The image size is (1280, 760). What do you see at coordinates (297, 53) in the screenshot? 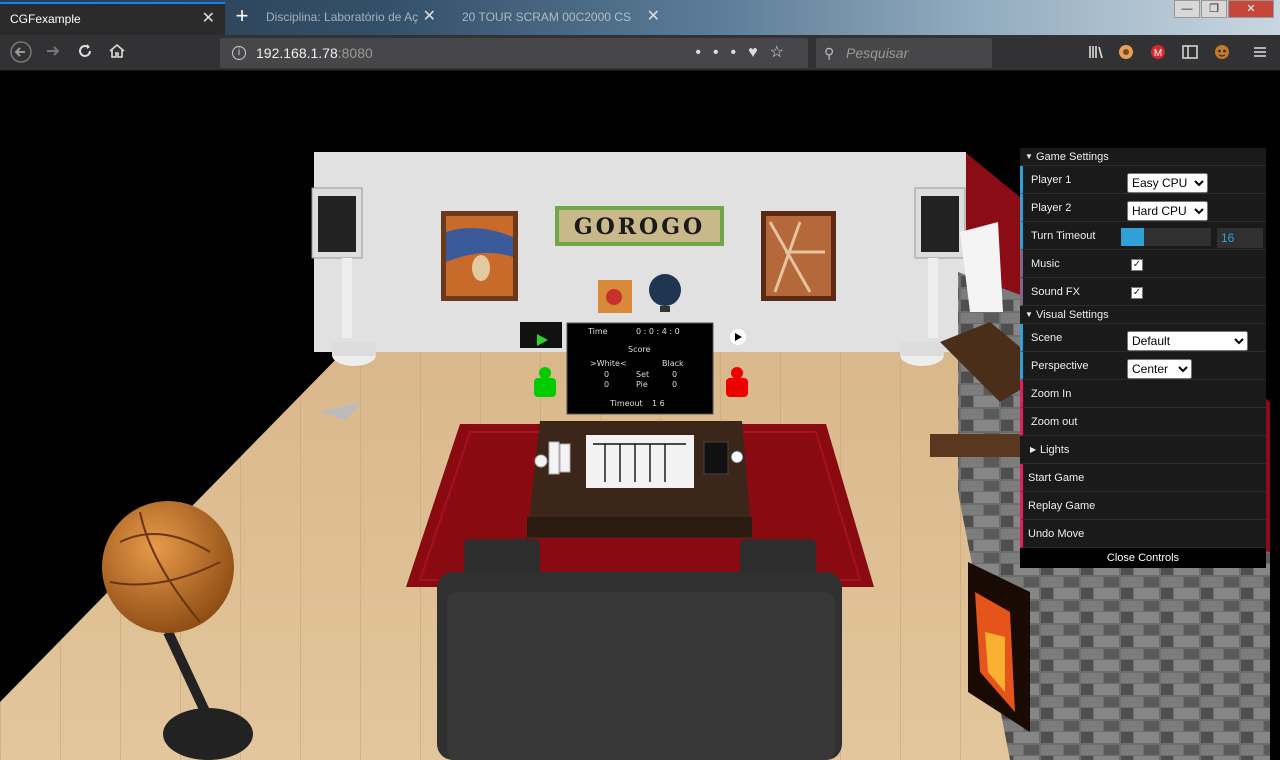
I see `url-host: 192.168.1.78` at bounding box center [297, 53].